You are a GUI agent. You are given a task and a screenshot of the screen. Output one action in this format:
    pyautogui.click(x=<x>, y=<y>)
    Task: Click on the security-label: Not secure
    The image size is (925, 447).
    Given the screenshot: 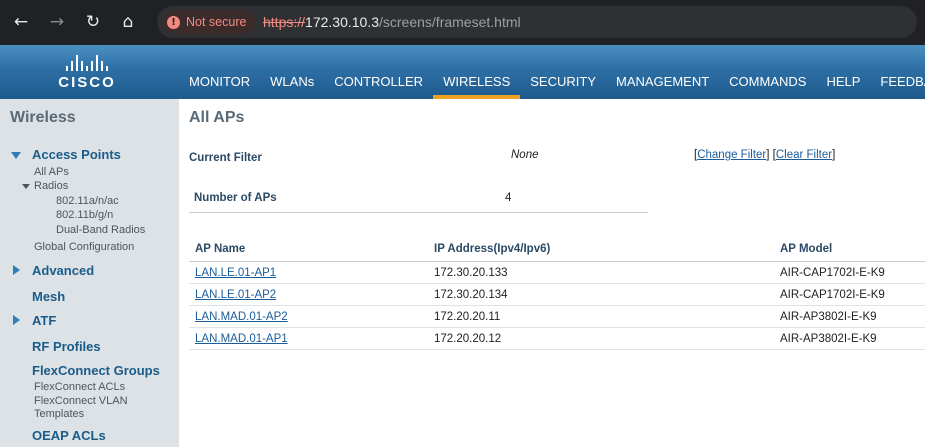 What is the action you would take?
    pyautogui.click(x=216, y=22)
    